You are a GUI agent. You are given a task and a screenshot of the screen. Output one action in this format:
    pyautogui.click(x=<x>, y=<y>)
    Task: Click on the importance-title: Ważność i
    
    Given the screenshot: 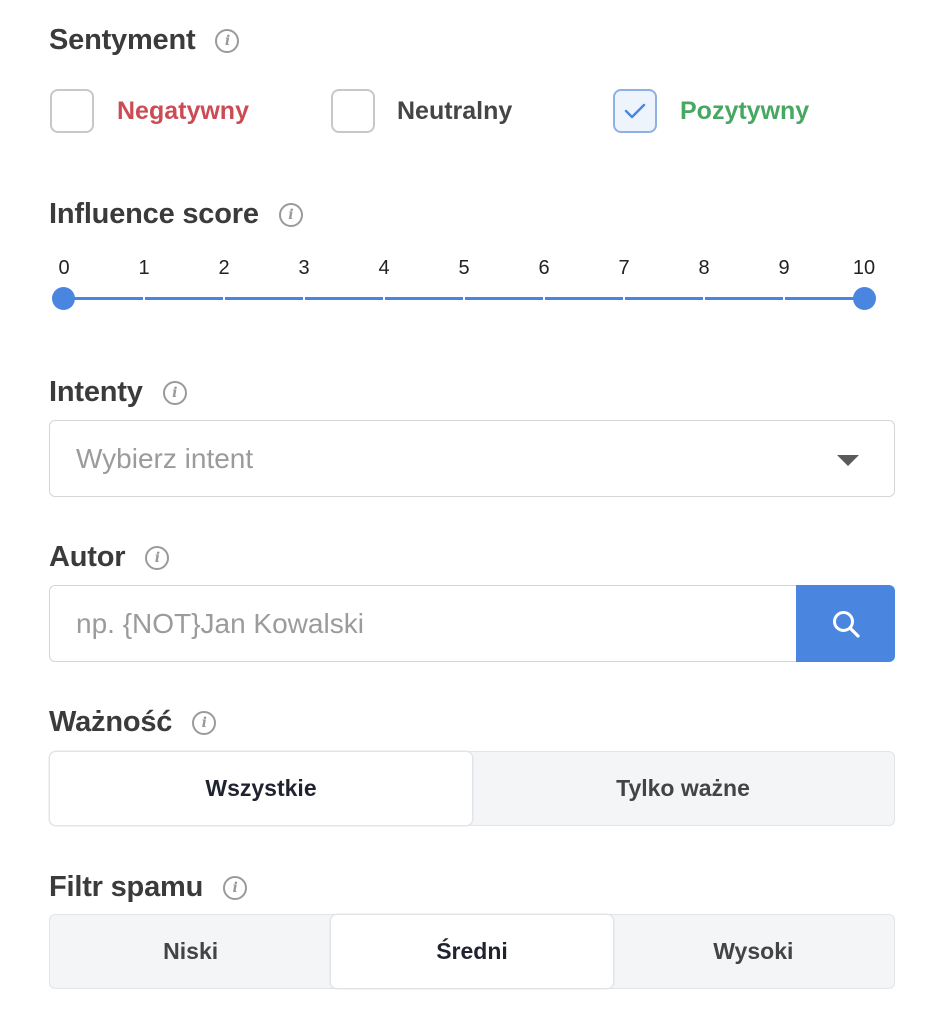 What is the action you would take?
    pyautogui.click(x=133, y=722)
    